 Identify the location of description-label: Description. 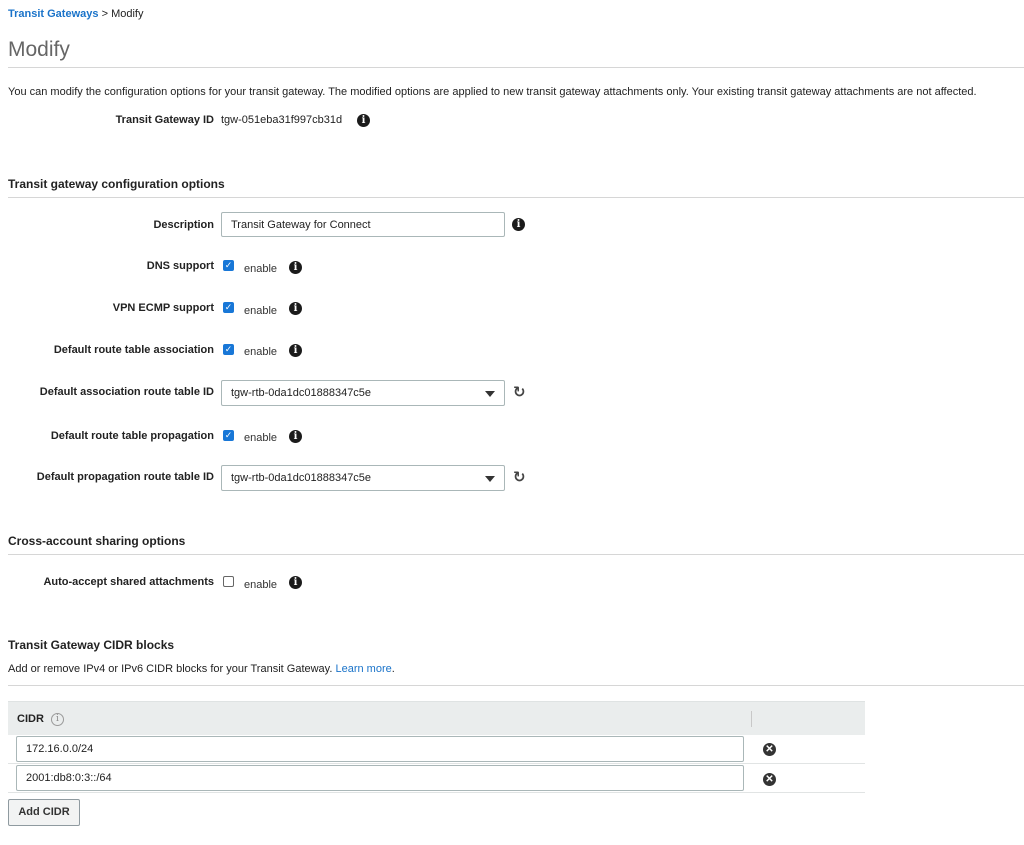
(183, 225).